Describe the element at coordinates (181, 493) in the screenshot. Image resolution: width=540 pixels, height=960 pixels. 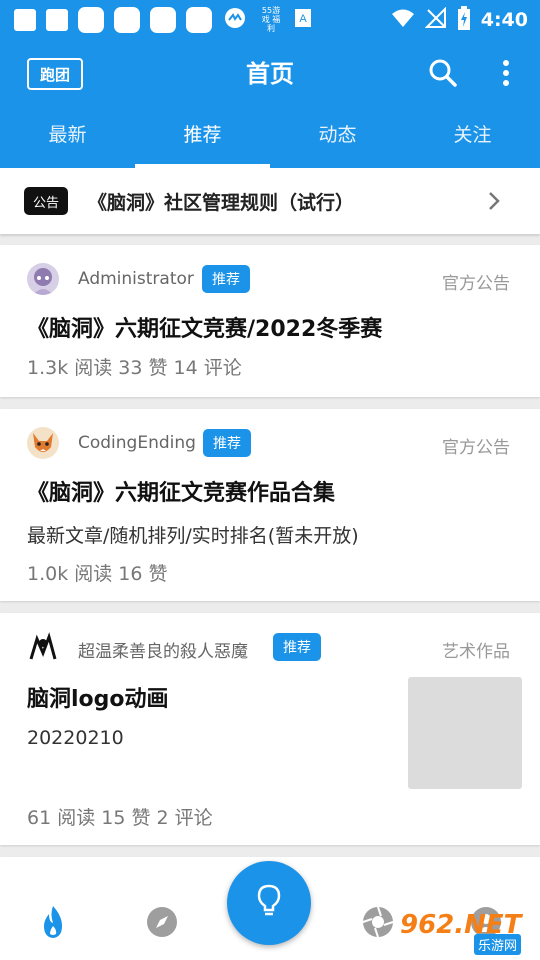
I see `post-title: 《脑洞》六期征文竞赛作品合集` at that location.